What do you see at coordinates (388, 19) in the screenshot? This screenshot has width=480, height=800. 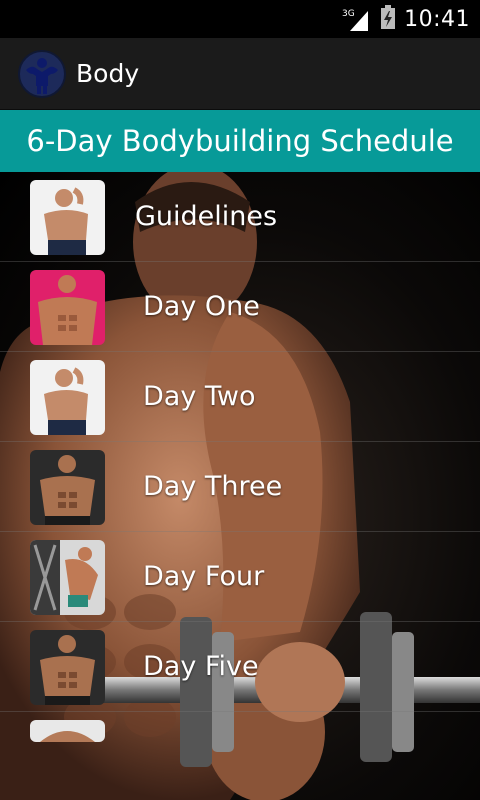 I see `battery-charging-icon` at bounding box center [388, 19].